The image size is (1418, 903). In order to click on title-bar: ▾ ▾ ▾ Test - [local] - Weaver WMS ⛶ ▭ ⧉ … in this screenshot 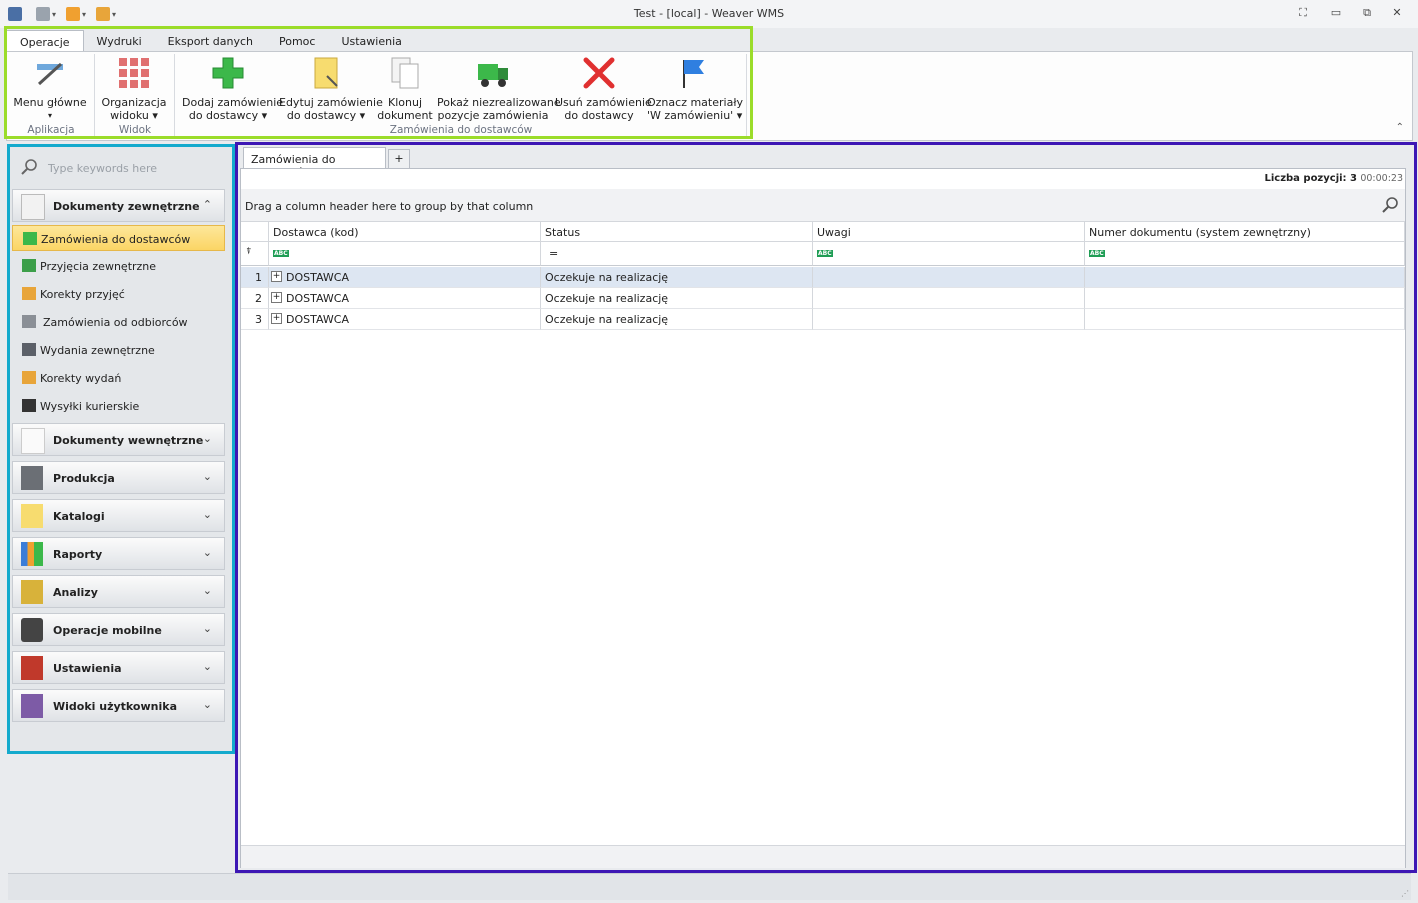, I will do `click(709, 14)`.